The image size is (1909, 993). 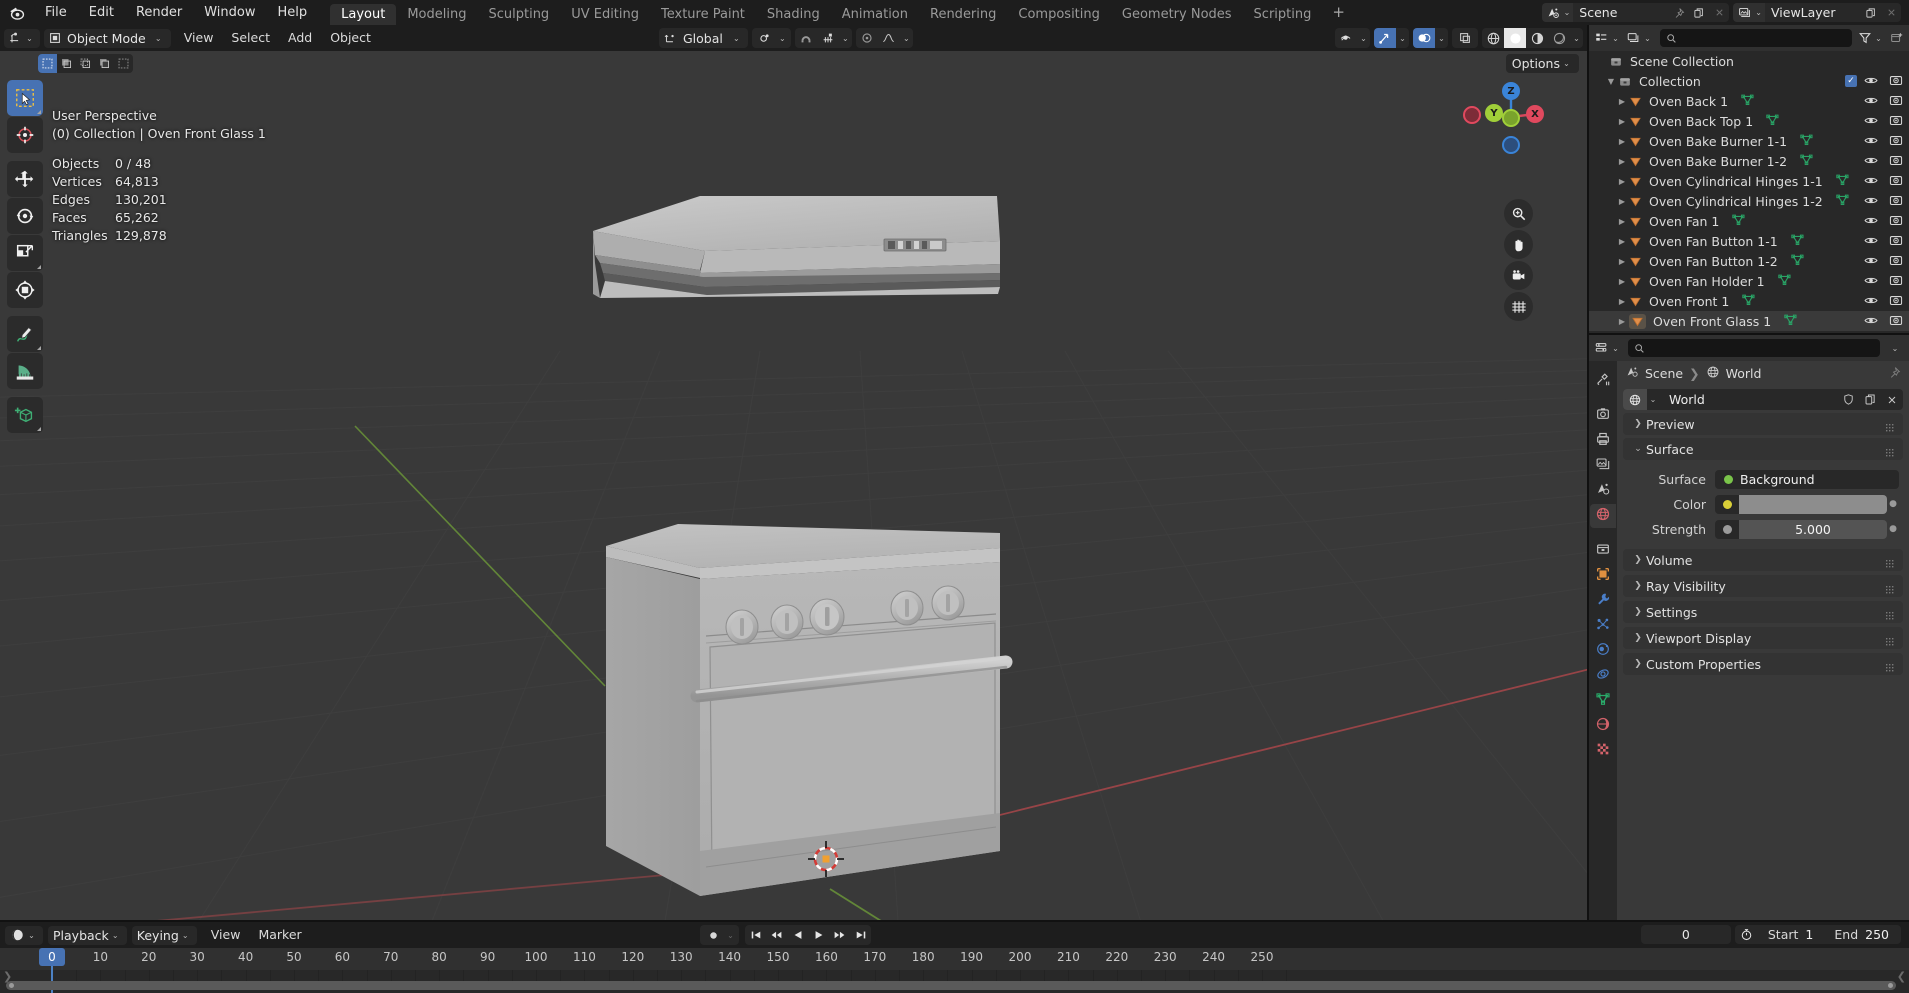 I want to click on gizmo-axis-x: X, so click(x=1535, y=114).